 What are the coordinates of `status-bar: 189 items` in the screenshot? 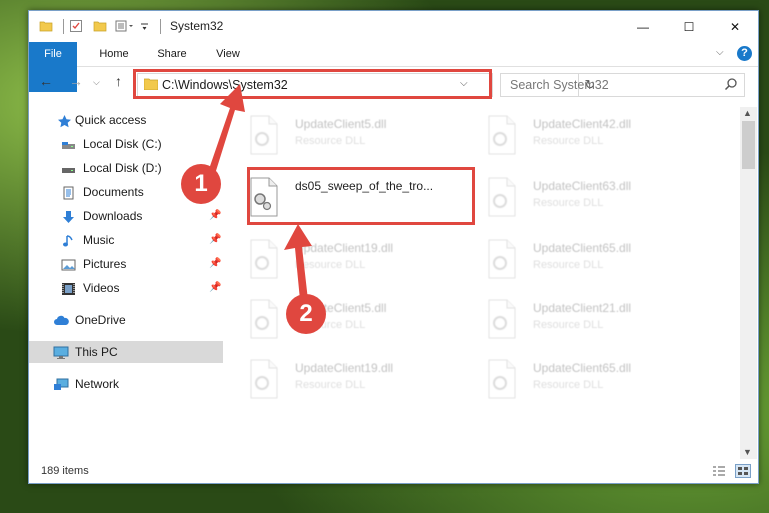 It's located at (393, 471).